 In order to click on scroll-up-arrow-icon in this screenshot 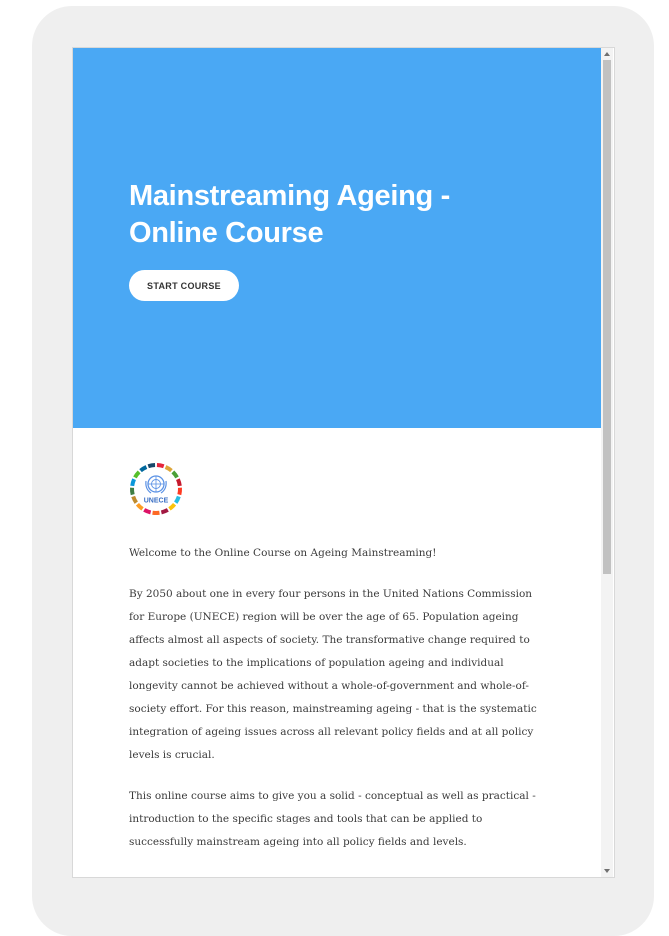, I will do `click(607, 54)`.